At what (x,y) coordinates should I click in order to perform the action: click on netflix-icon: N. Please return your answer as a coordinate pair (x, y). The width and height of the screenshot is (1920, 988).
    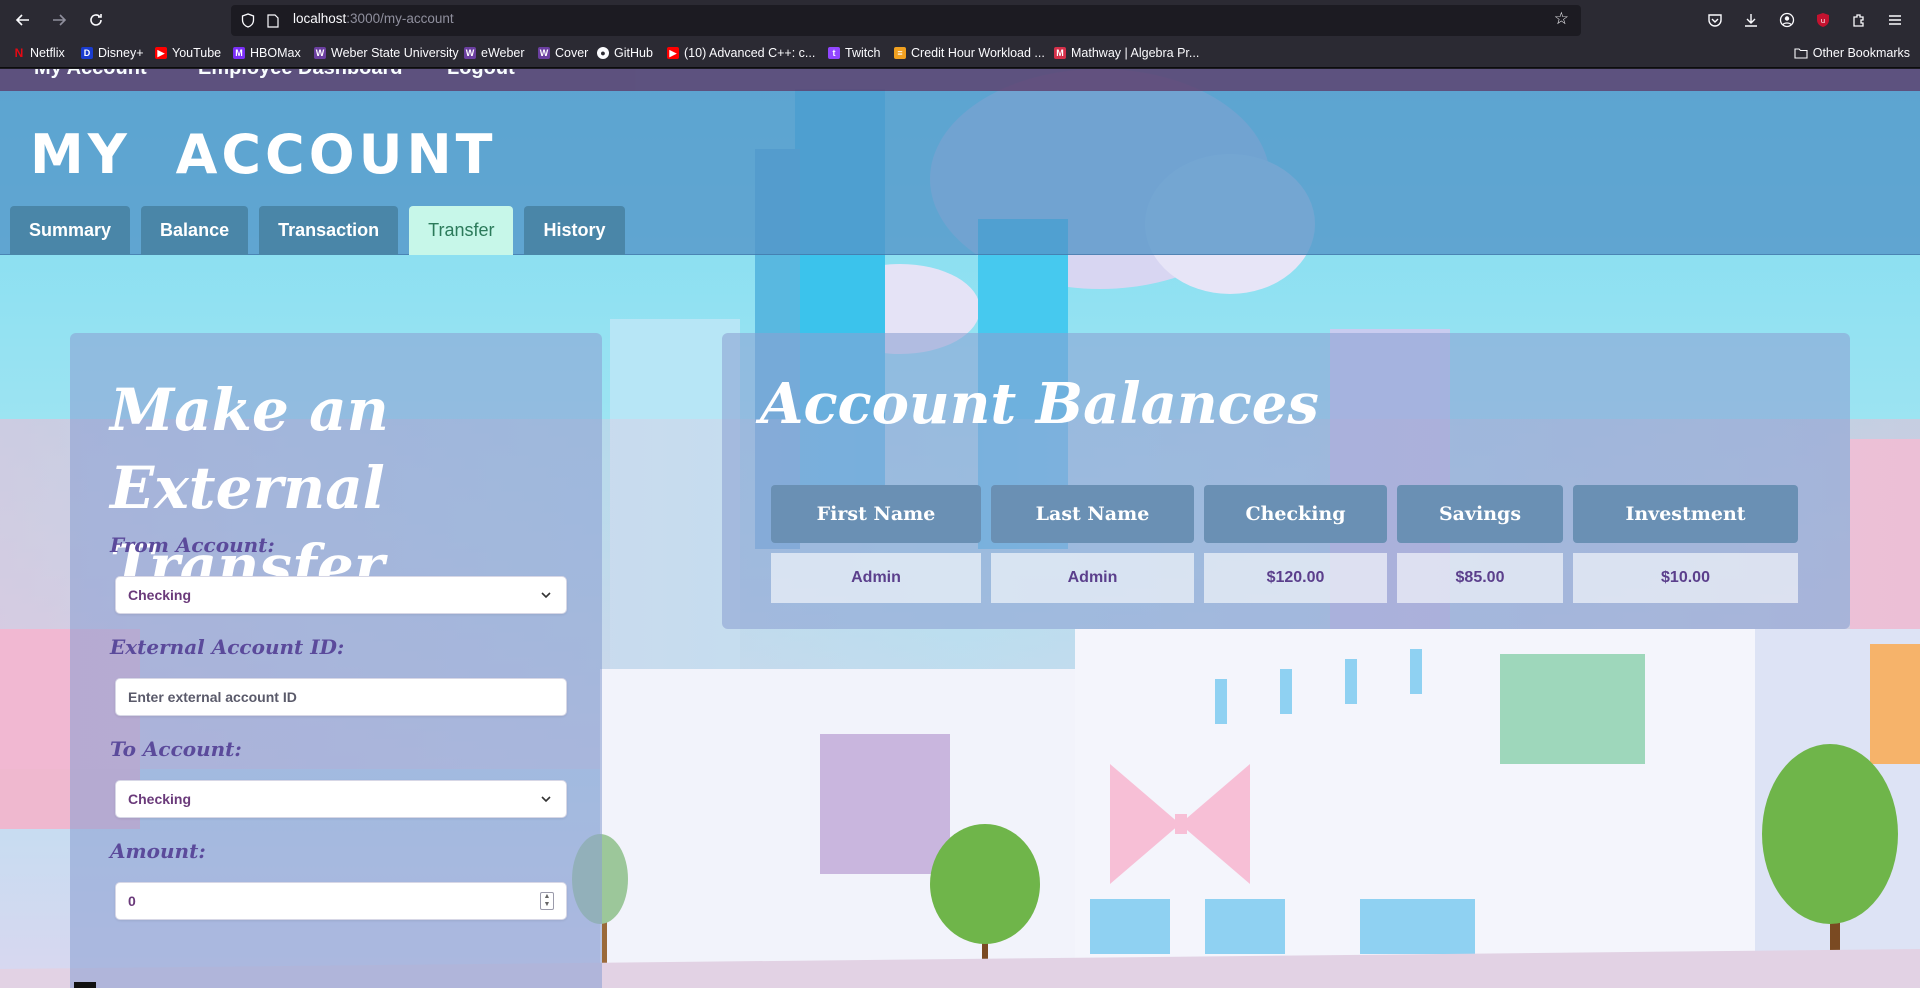
    Looking at the image, I should click on (19, 53).